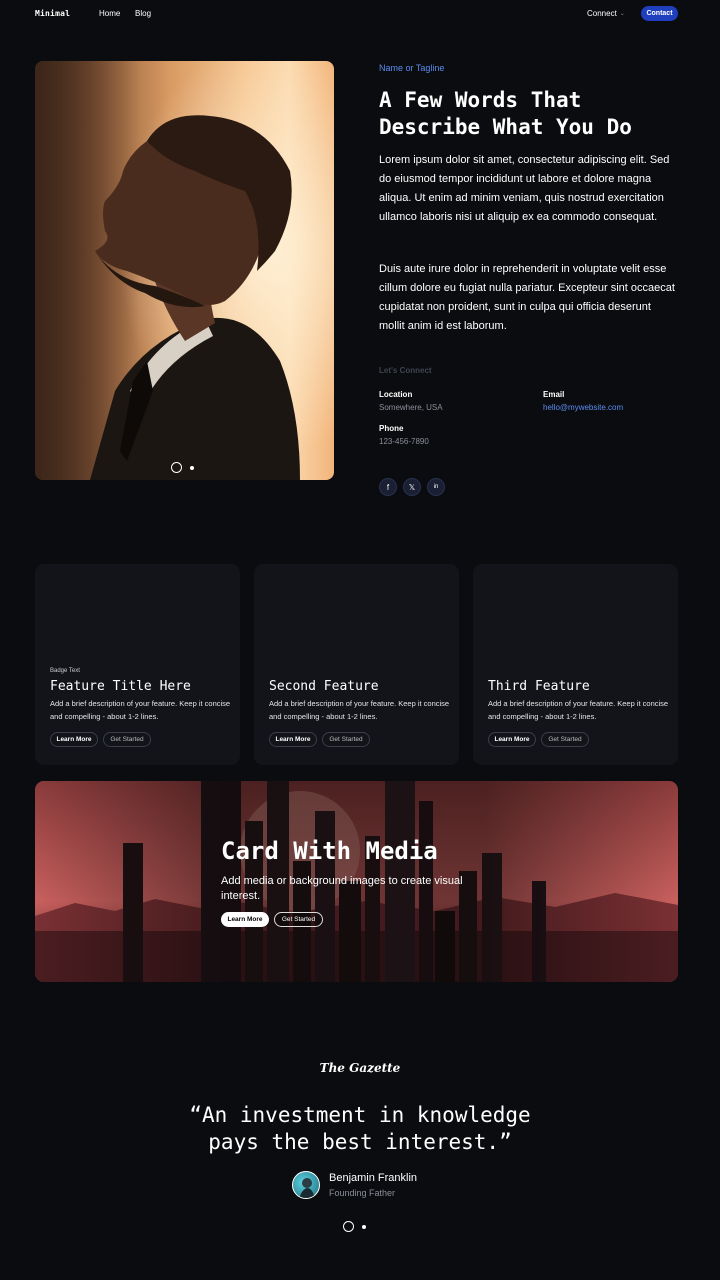 This screenshot has height=1280, width=720. Describe the element at coordinates (391, 428) in the screenshot. I see `phone-label: Phone` at that location.